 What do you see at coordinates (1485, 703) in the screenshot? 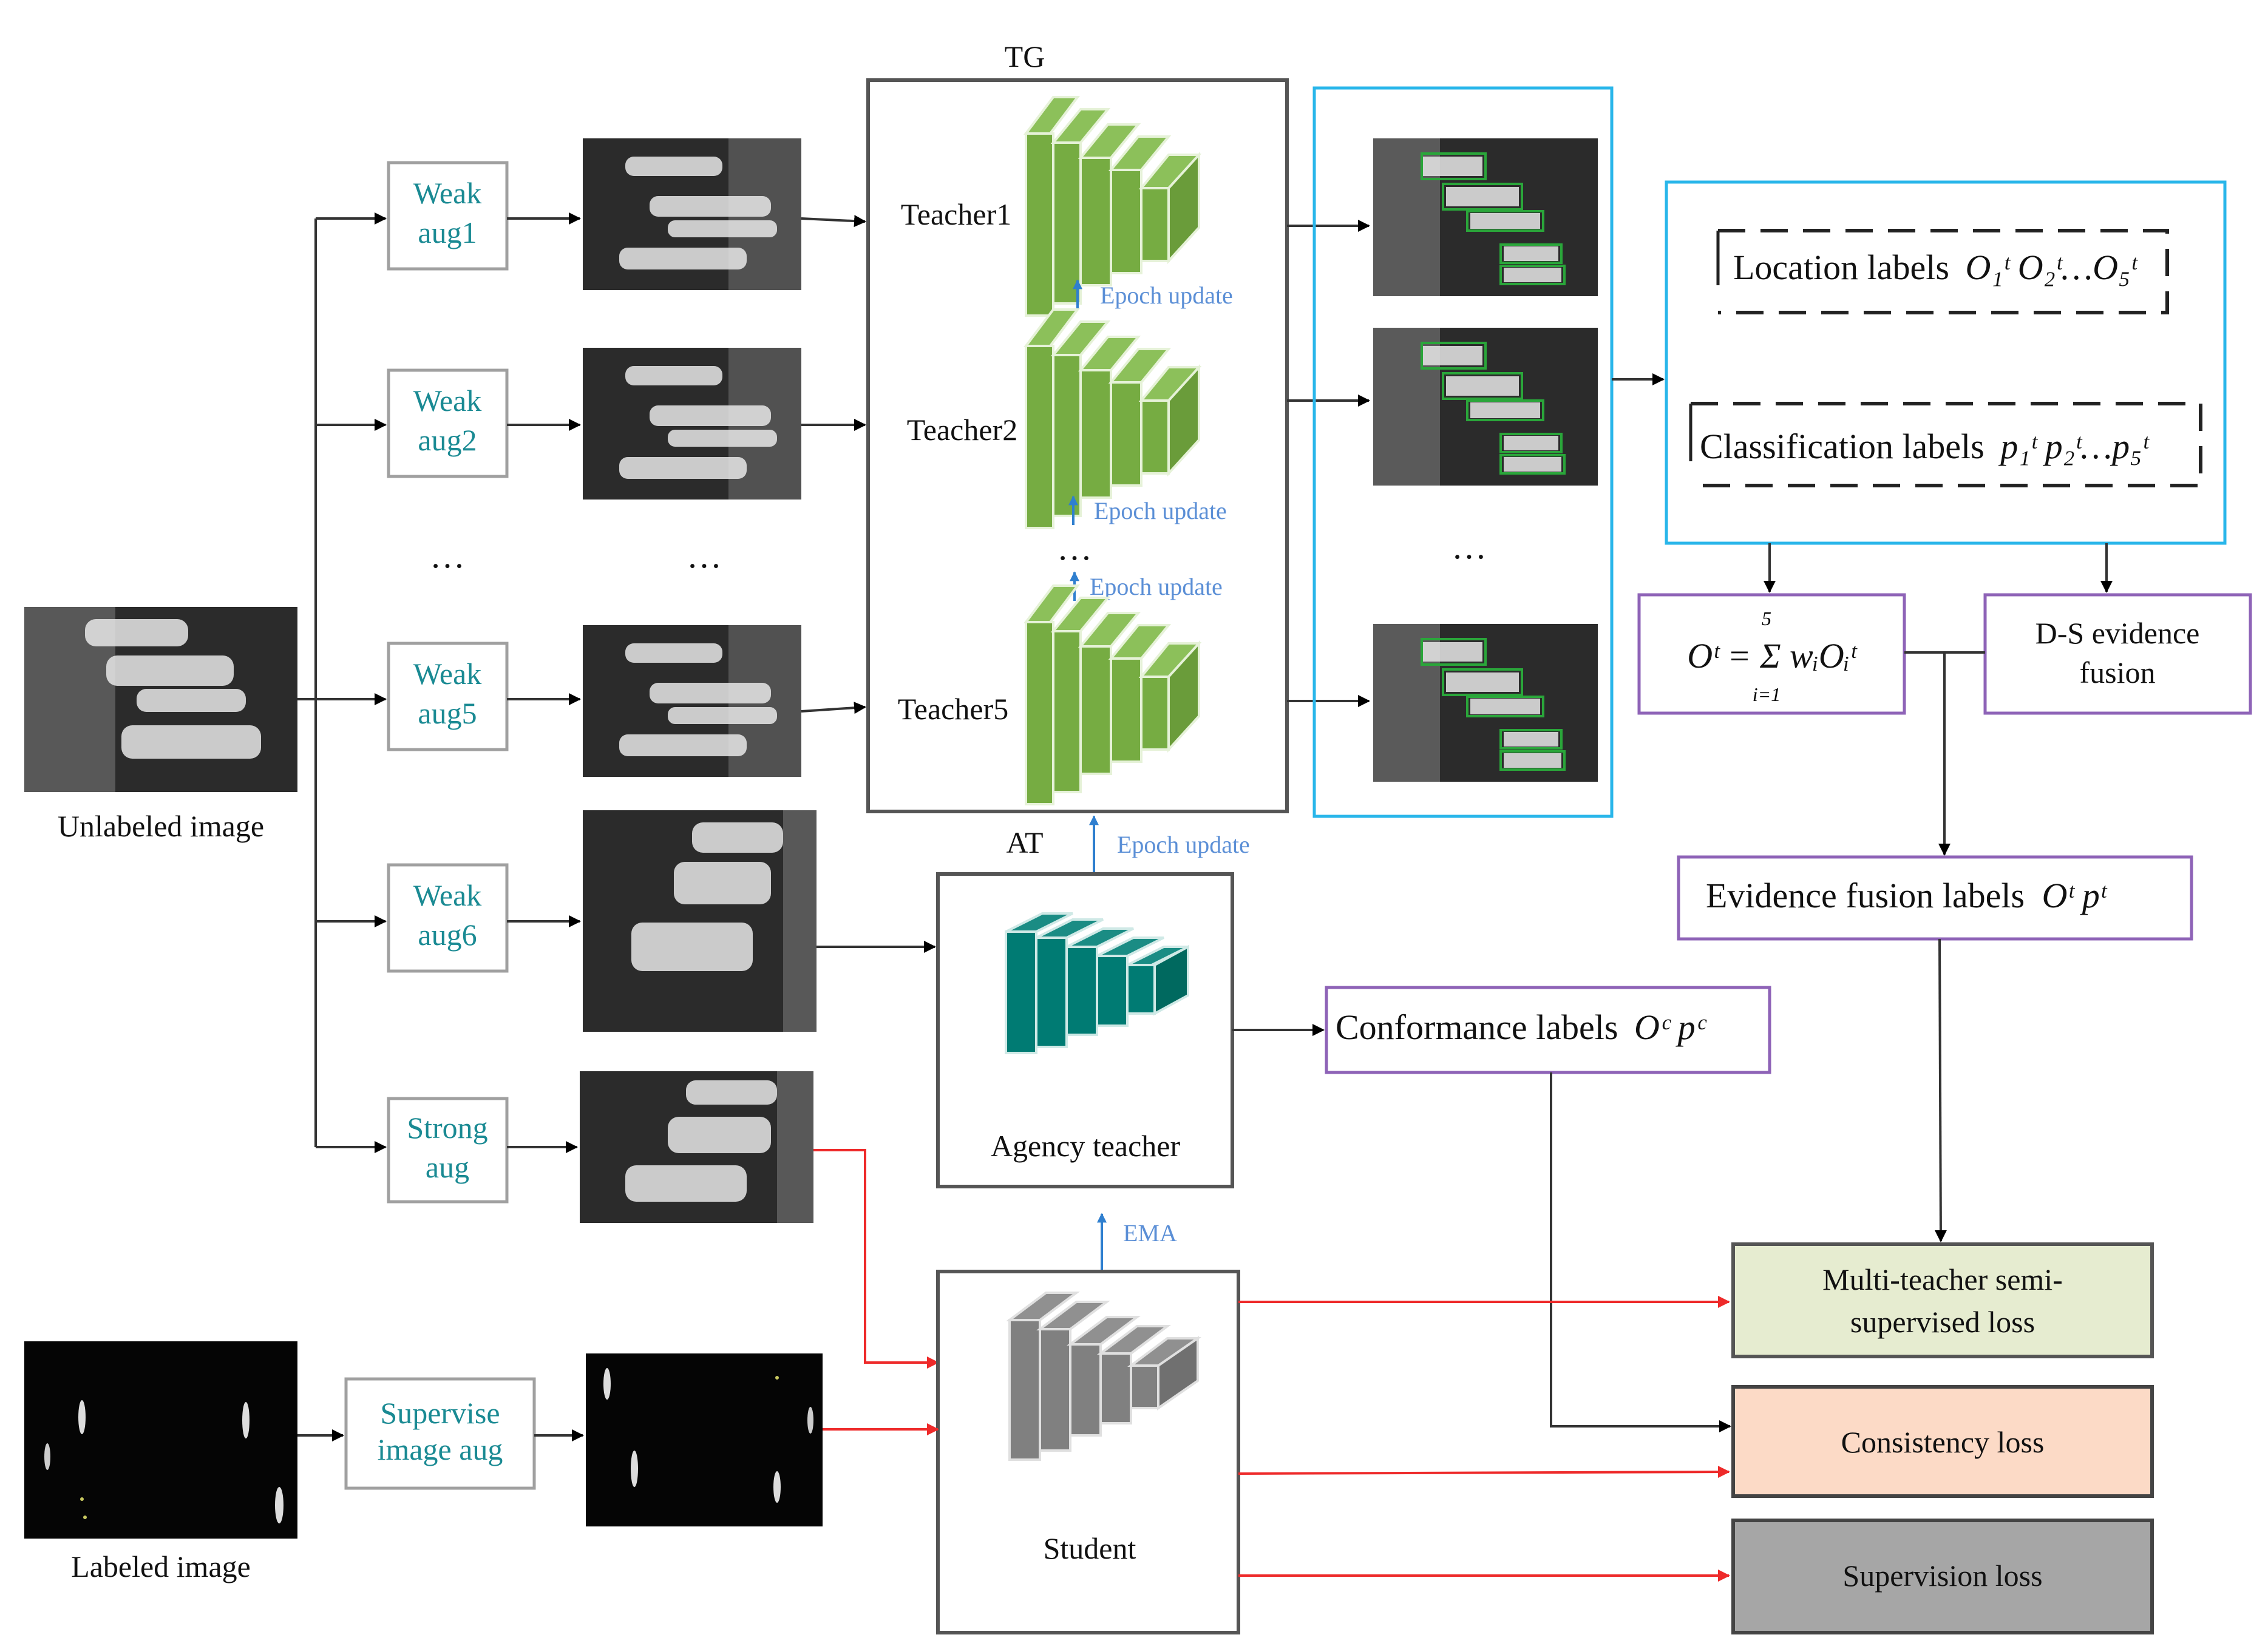
I see `teacher-5-detections` at bounding box center [1485, 703].